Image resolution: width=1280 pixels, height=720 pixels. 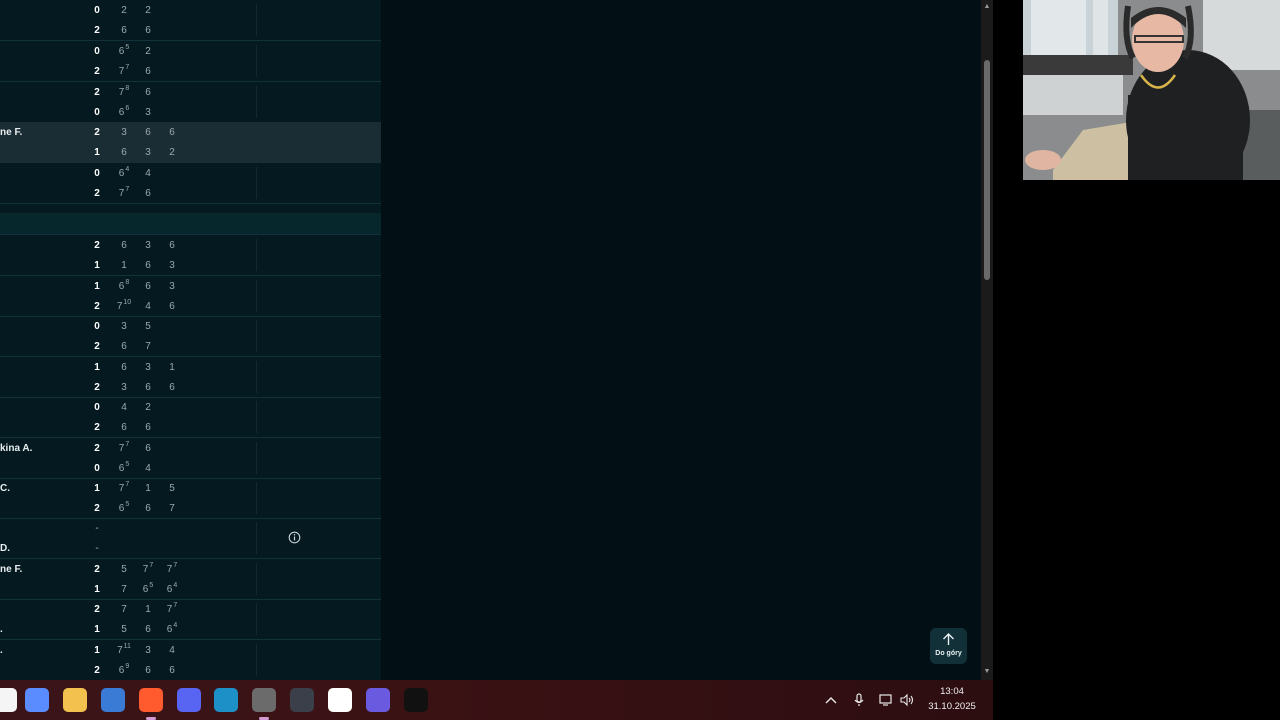 What do you see at coordinates (190, 174) in the screenshot?
I see `player-row: 0 64 4` at bounding box center [190, 174].